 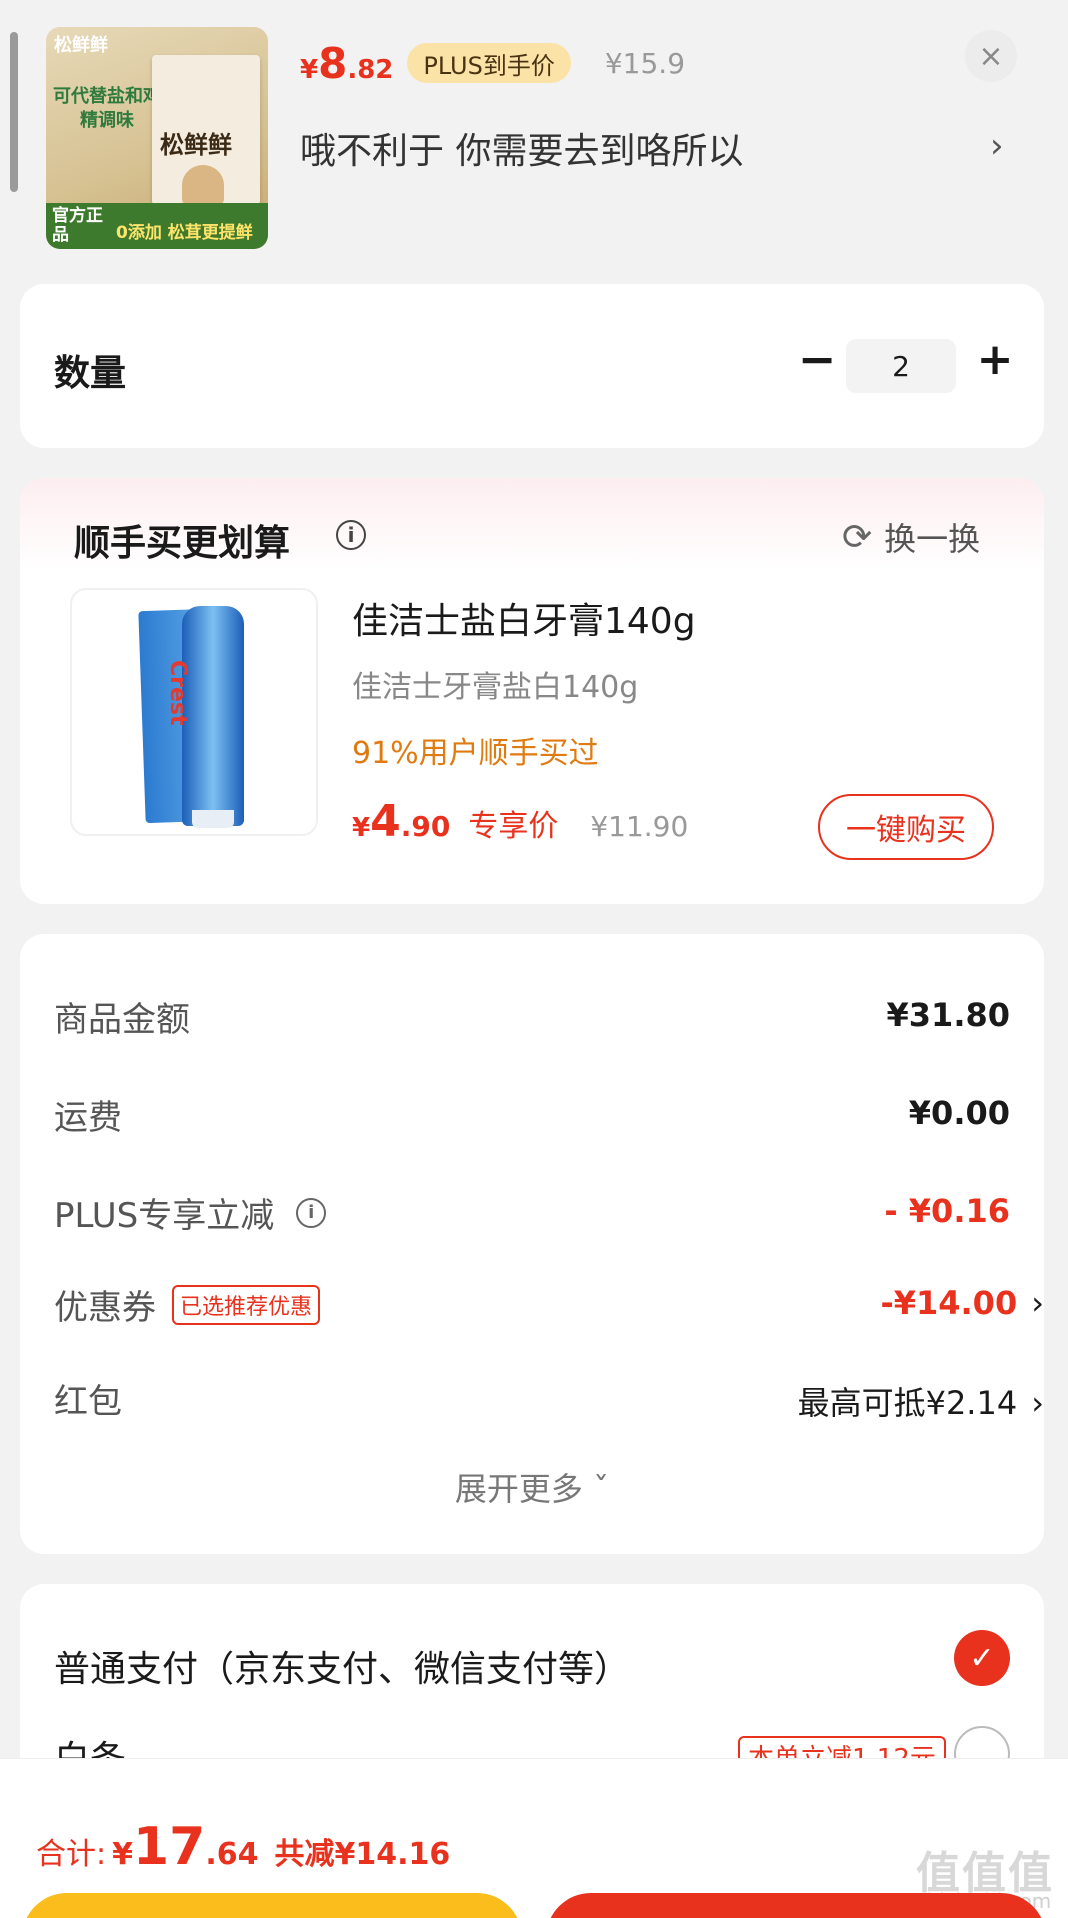 What do you see at coordinates (385, 821) in the screenshot?
I see `addon-price-integer: 4` at bounding box center [385, 821].